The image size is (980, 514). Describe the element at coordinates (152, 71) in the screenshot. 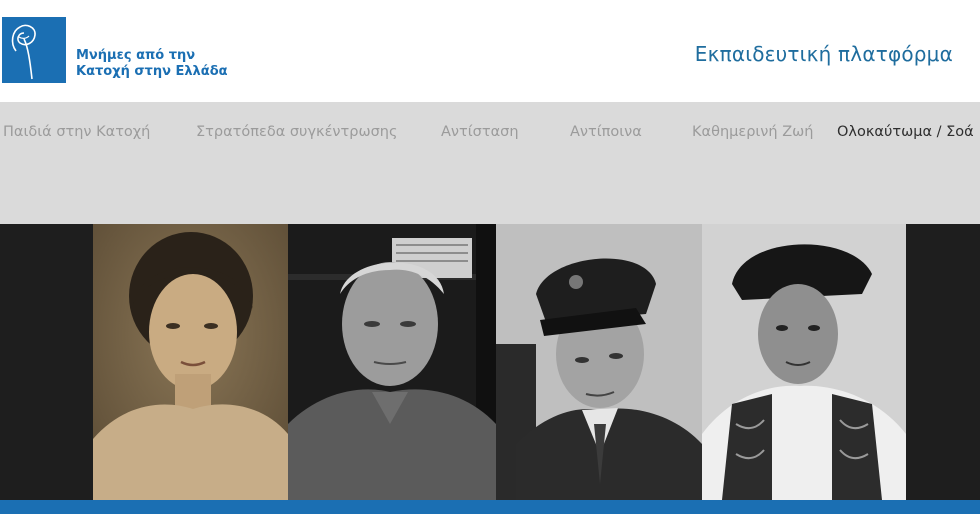

I see `logo-line-2: Κατοχή στην Ελλάδα` at that location.